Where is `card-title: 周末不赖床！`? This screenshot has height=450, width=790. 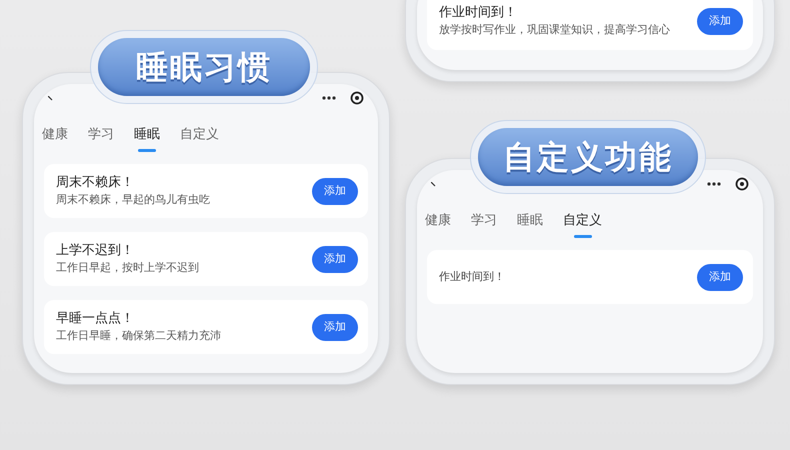
card-title: 周末不赖床！ is located at coordinates (95, 183).